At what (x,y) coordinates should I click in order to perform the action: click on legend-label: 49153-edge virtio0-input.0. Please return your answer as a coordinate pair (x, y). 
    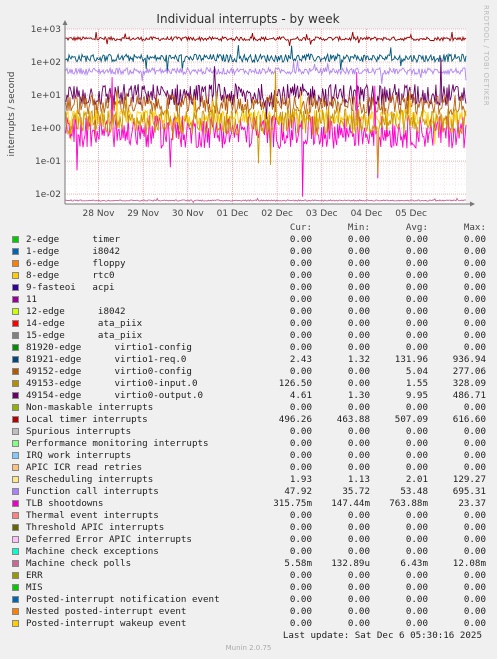
    Looking at the image, I should click on (112, 383).